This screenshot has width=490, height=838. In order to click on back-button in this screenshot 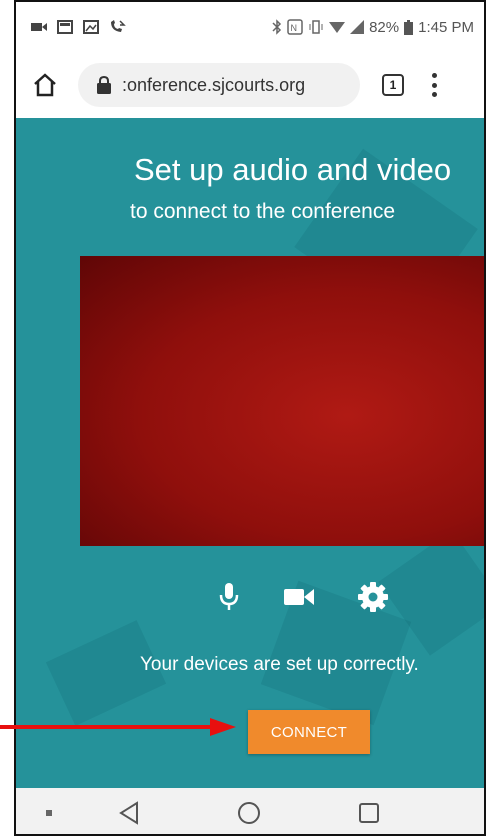, I will do `click(129, 813)`.